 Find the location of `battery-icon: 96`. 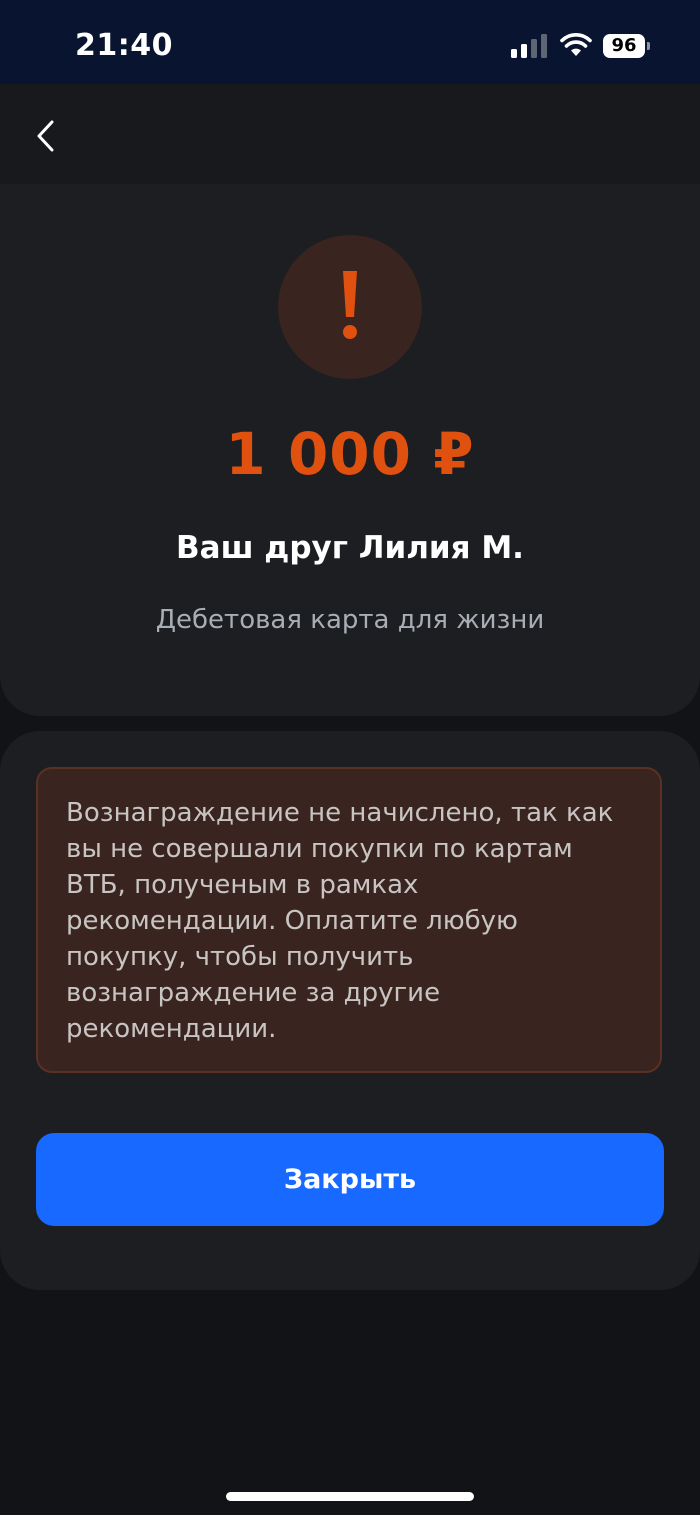

battery-icon: 96 is located at coordinates (626, 46).